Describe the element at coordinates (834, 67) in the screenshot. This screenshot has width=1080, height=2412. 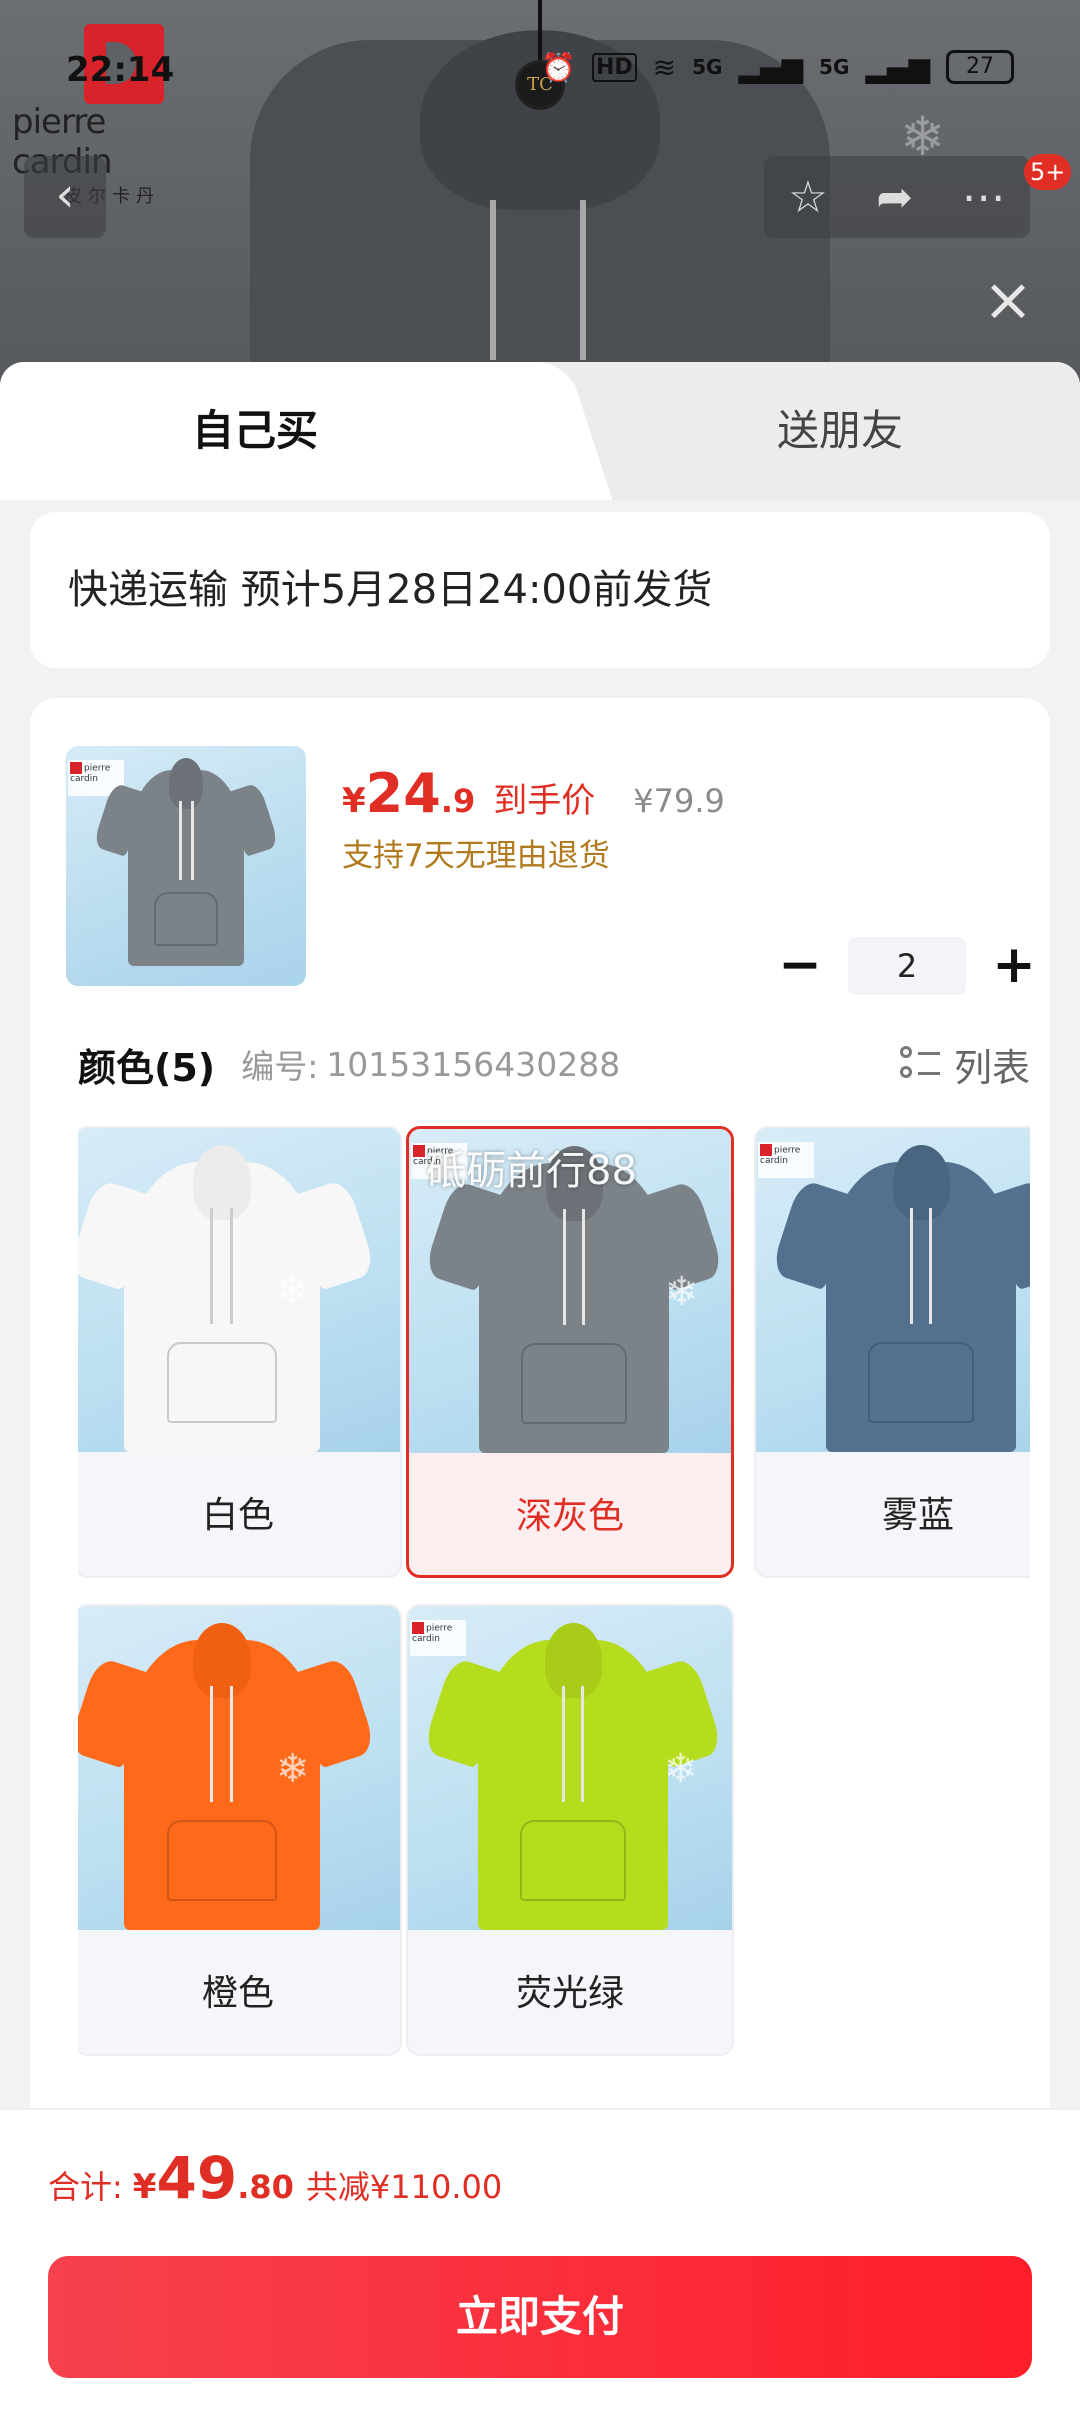
I see `signal-icon-2: 5G` at that location.